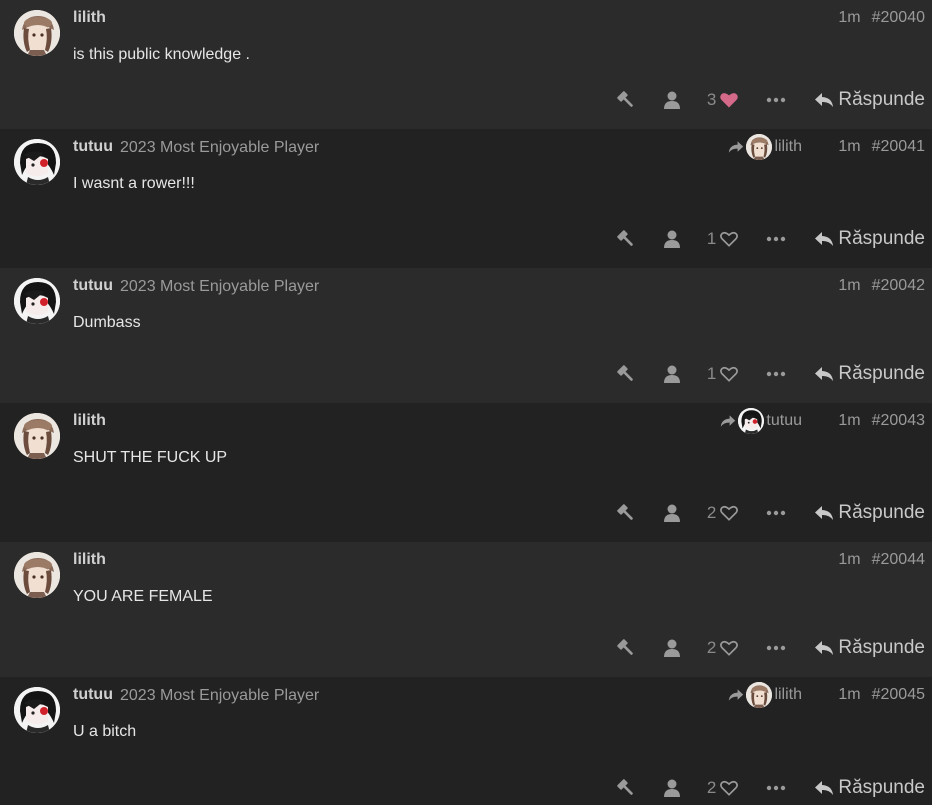 The height and width of the screenshot is (805, 932). Describe the element at coordinates (898, 286) in the screenshot. I see `post-number: #20042` at that location.